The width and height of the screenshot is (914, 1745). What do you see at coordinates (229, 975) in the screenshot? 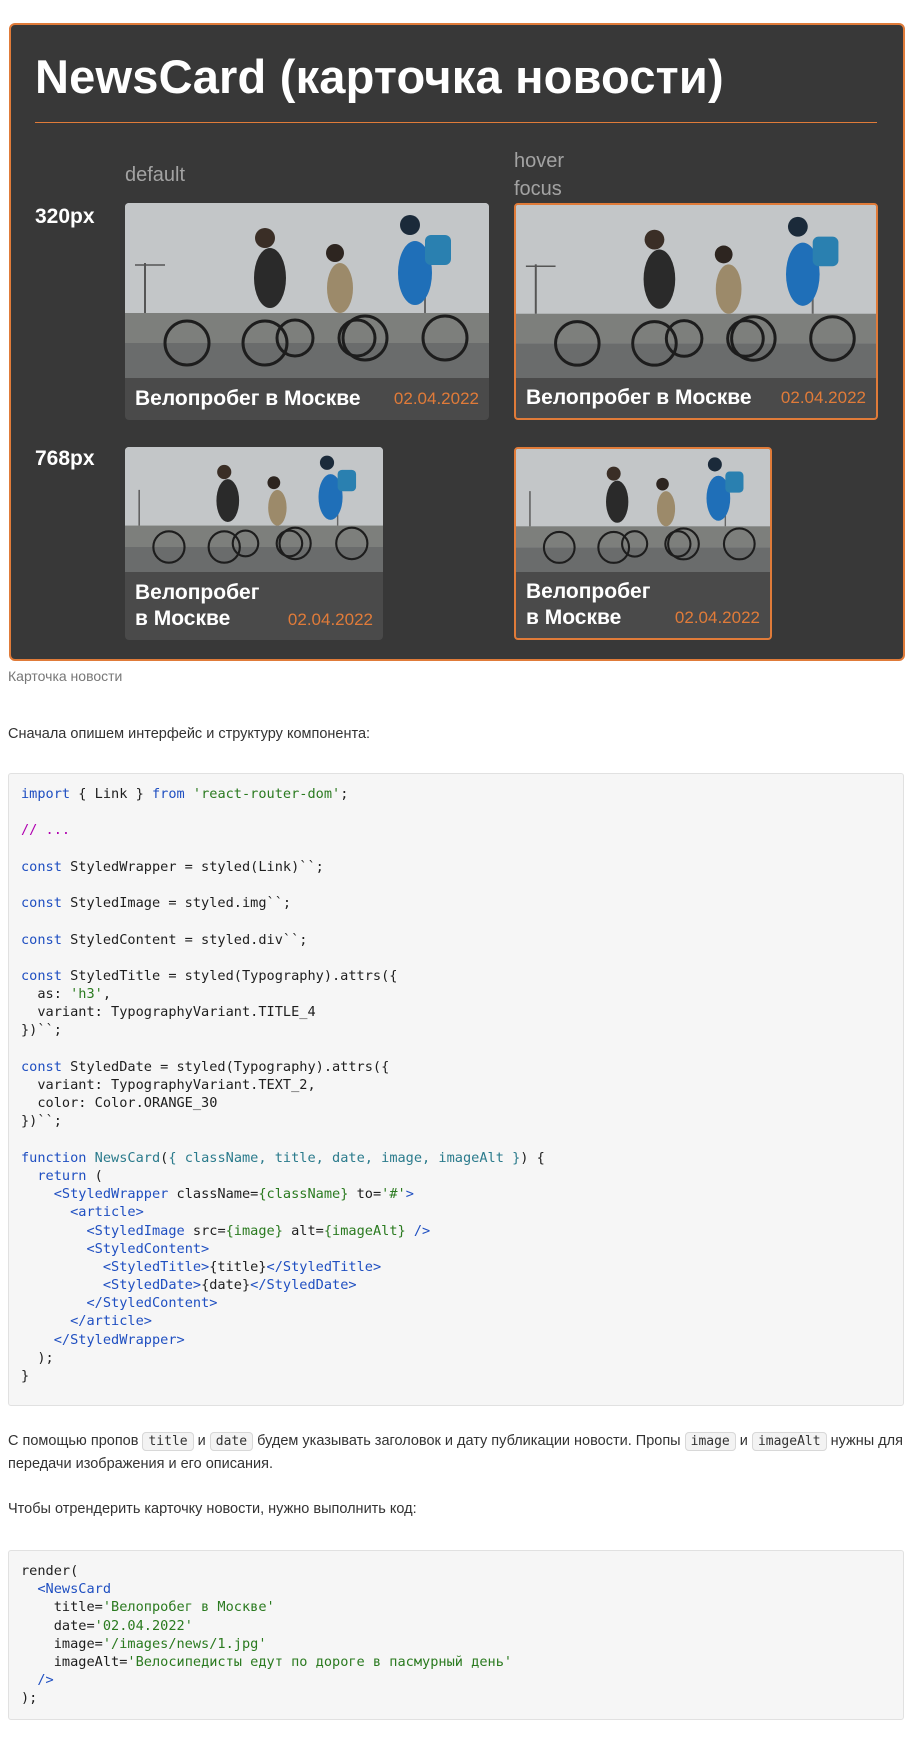
I see `code-token: StyledTitle = styled(Typography).attrs({` at bounding box center [229, 975].